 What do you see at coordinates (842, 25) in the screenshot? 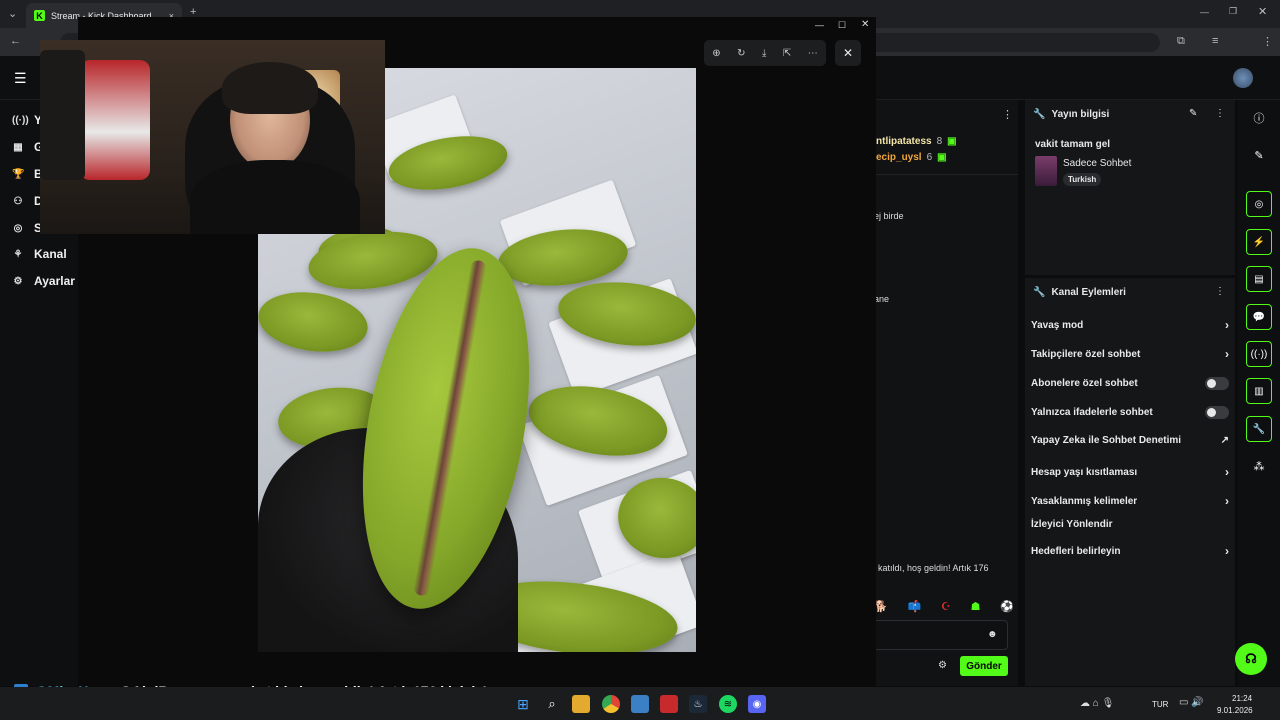
I see `maximize-icon: ☐` at bounding box center [842, 25].